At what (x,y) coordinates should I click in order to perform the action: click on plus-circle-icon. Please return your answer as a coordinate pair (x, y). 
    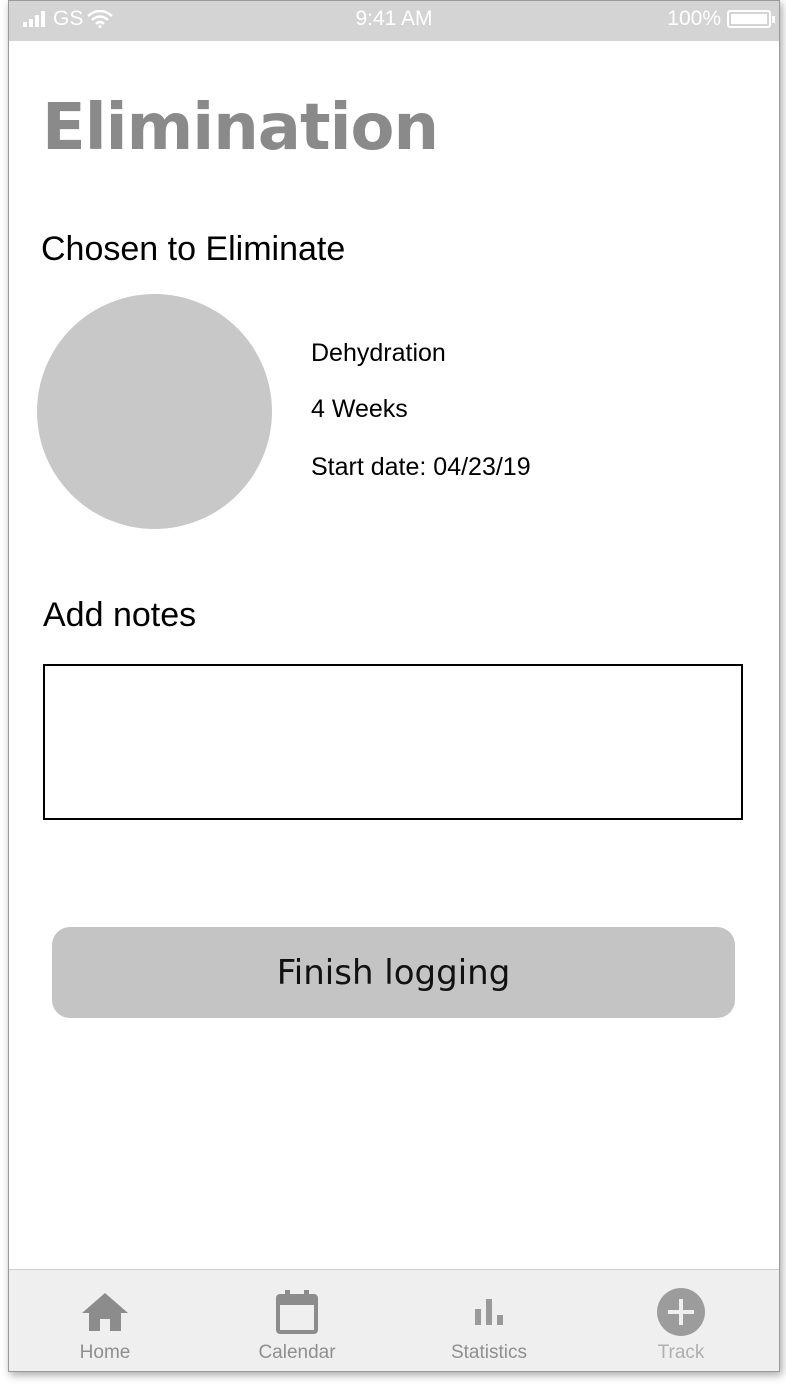
    Looking at the image, I should click on (681, 1312).